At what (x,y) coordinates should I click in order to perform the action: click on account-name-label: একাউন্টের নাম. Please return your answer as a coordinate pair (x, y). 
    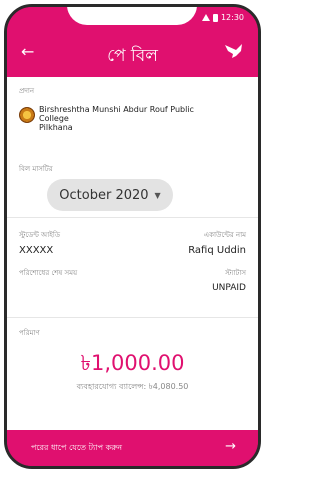
    Looking at the image, I should click on (224, 235).